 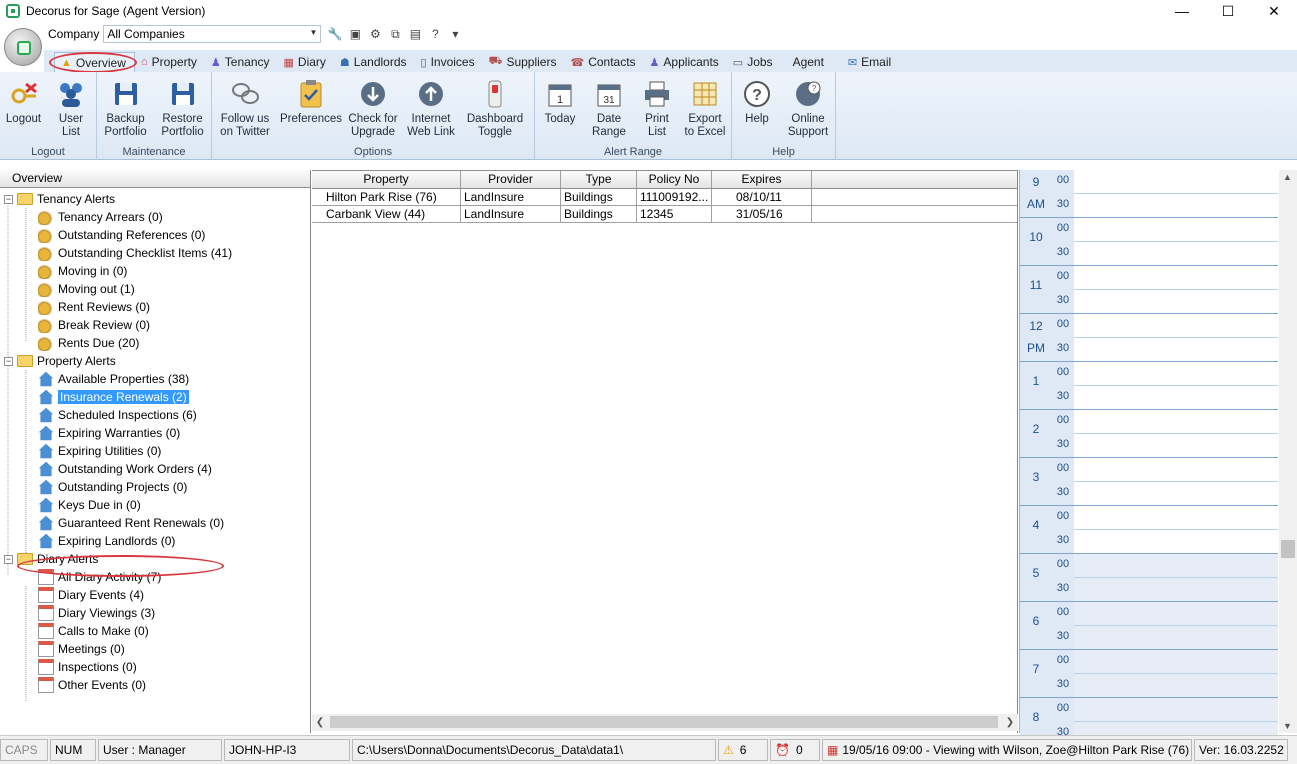 What do you see at coordinates (94, 325) in the screenshot?
I see `tree-item-break-review: Break Review (0)` at bounding box center [94, 325].